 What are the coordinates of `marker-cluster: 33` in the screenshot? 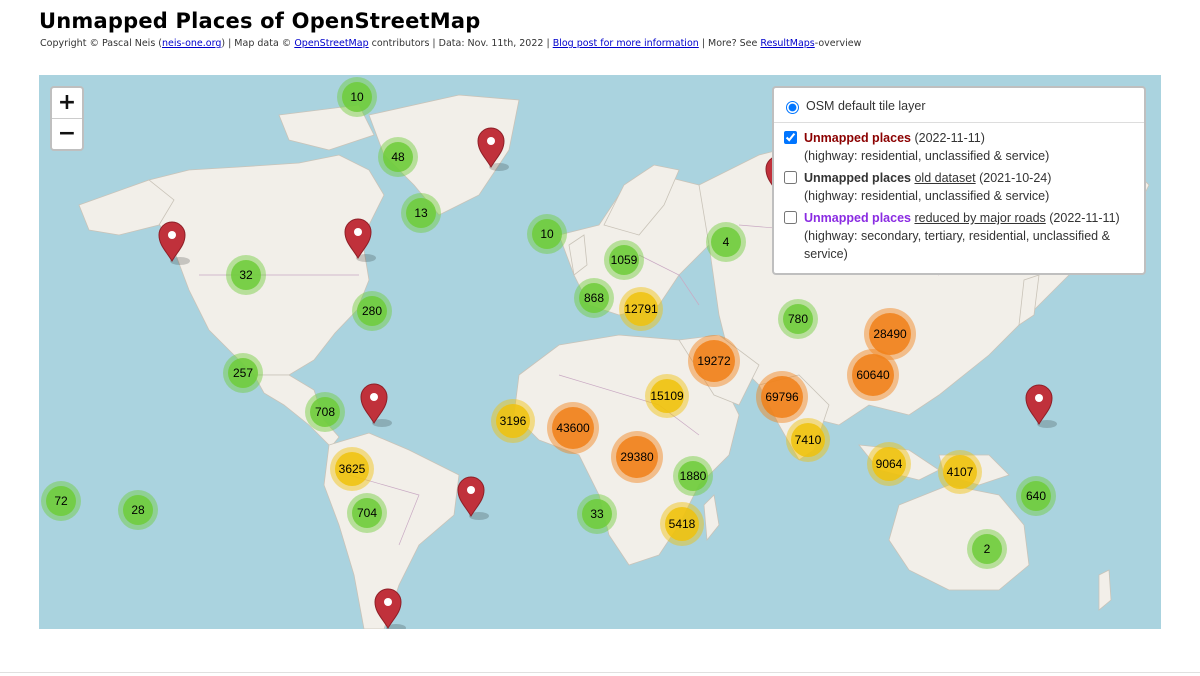 It's located at (597, 514).